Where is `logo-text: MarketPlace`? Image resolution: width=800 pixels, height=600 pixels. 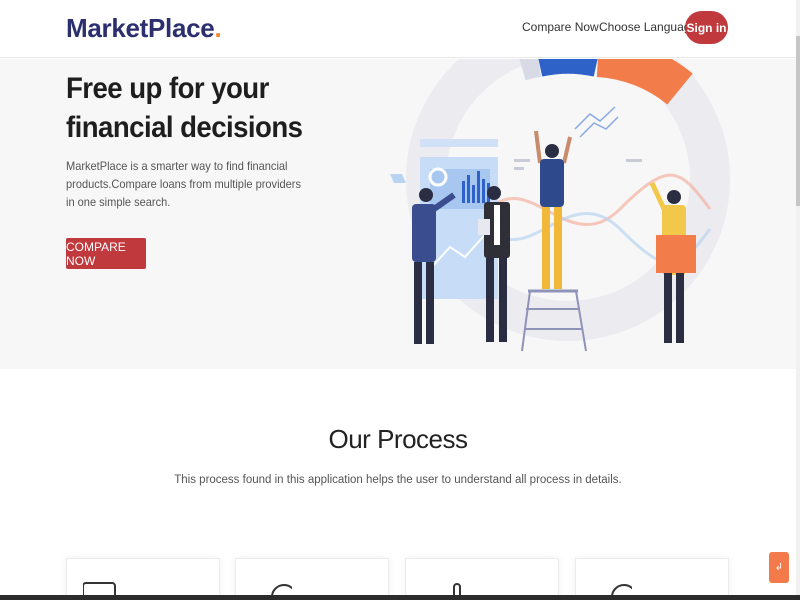
logo-text: MarketPlace is located at coordinates (140, 28).